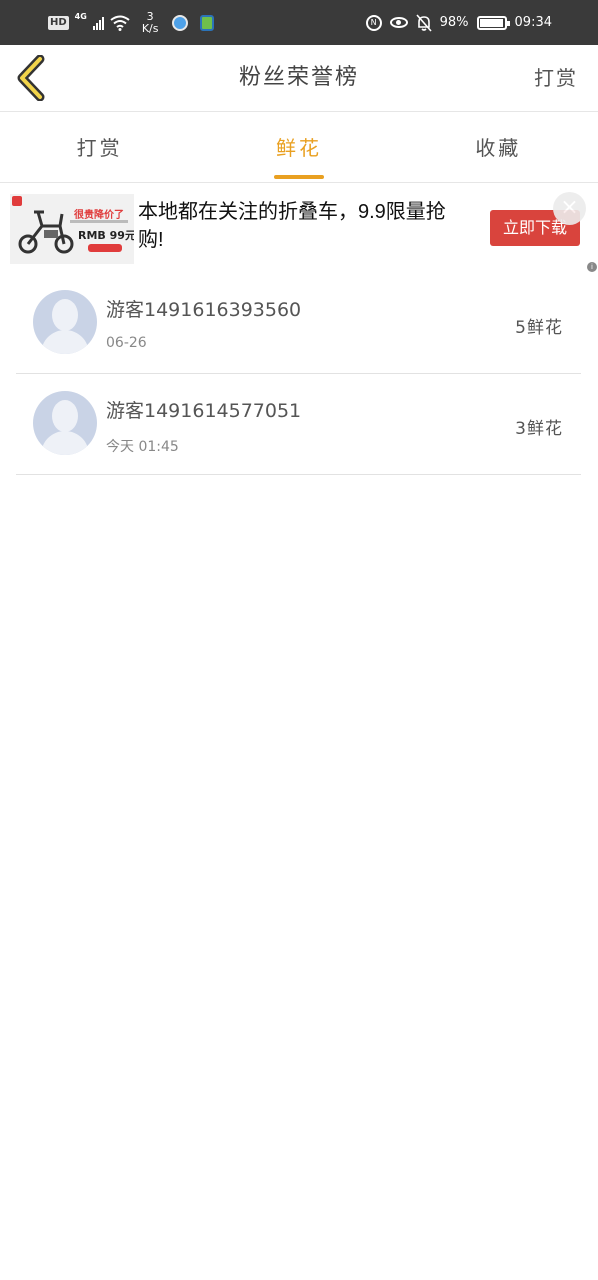 Image resolution: width=598 pixels, height=1280 pixels. What do you see at coordinates (204, 411) in the screenshot?
I see `fan-name: 游客1491614577051` at bounding box center [204, 411].